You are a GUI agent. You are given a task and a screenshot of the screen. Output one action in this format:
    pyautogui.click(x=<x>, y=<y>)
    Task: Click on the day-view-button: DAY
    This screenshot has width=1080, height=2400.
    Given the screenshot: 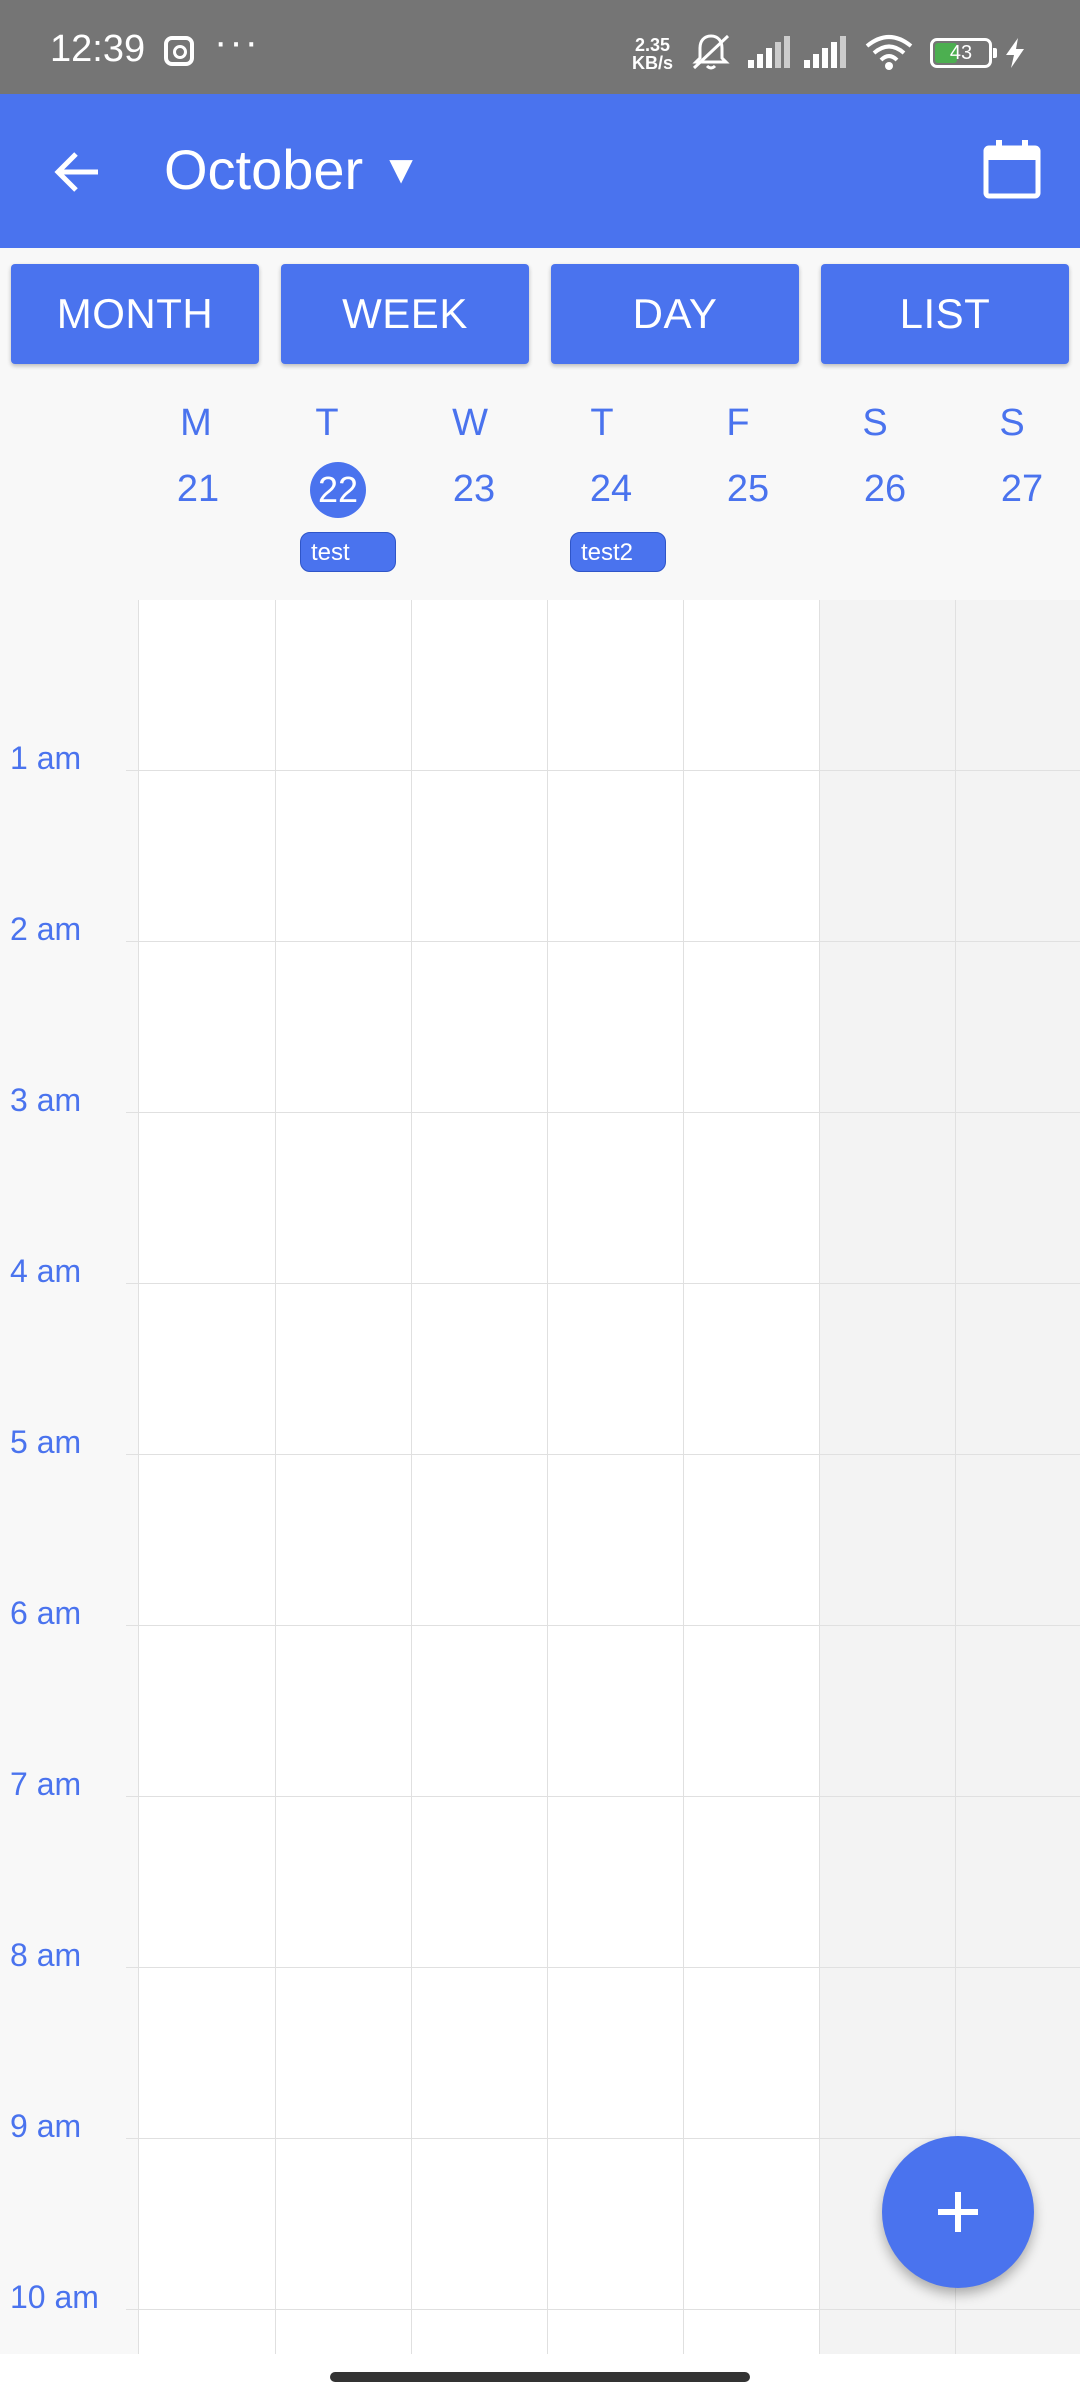 What is the action you would take?
    pyautogui.click(x=675, y=314)
    